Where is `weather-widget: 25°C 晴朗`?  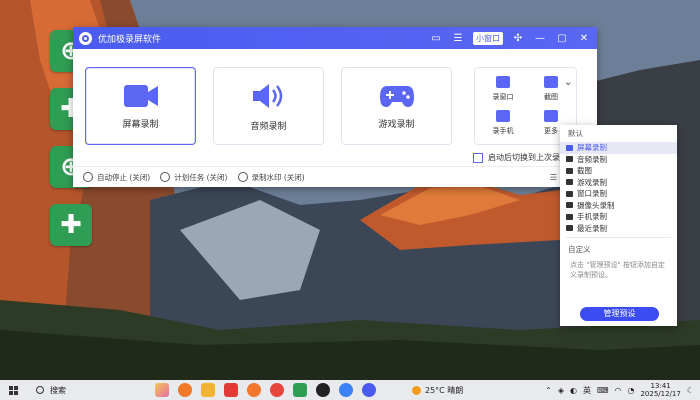 weather-widget: 25°C 晴朗 is located at coordinates (437, 390).